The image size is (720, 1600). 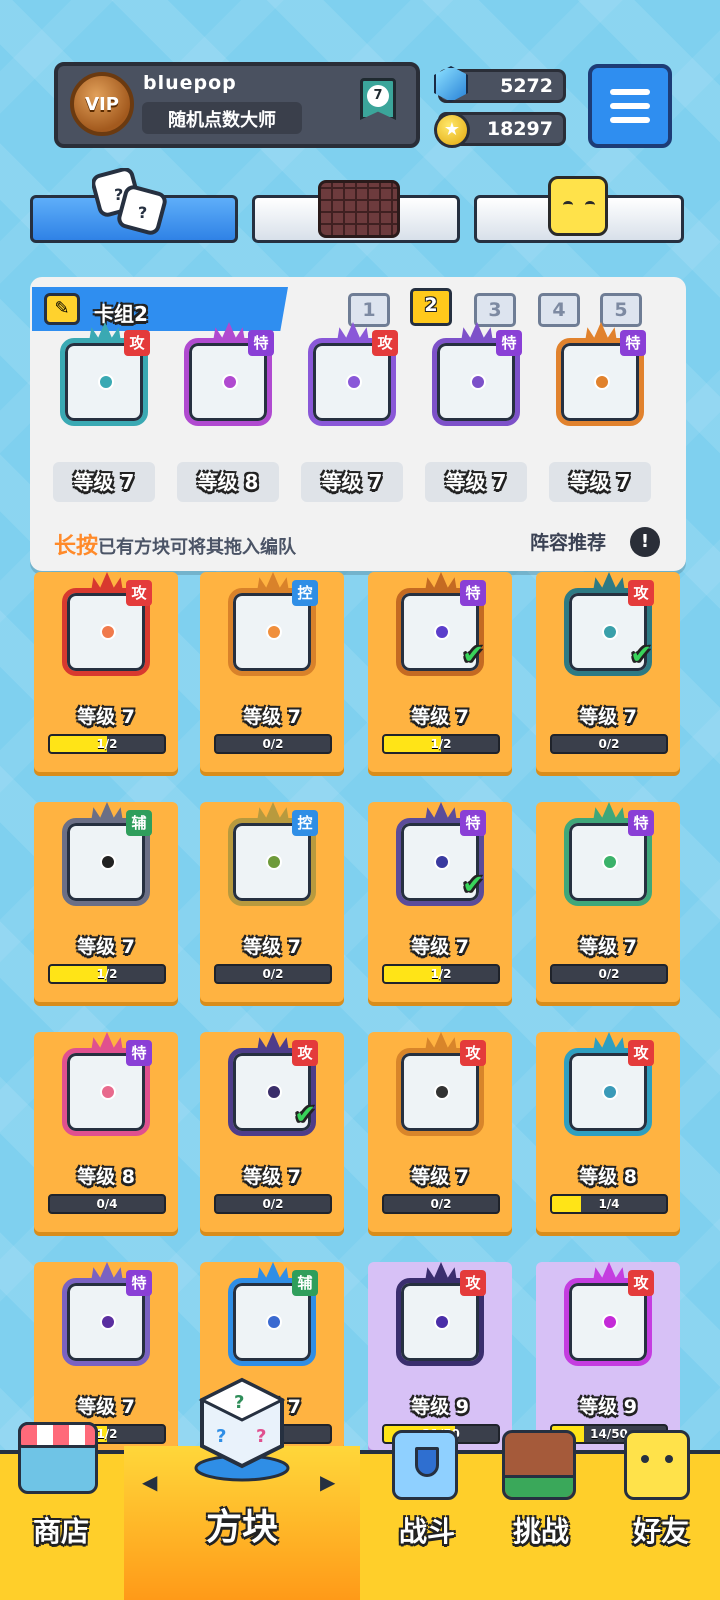 What do you see at coordinates (62, 309) in the screenshot?
I see `edit-pencil-icon: ✎` at bounding box center [62, 309].